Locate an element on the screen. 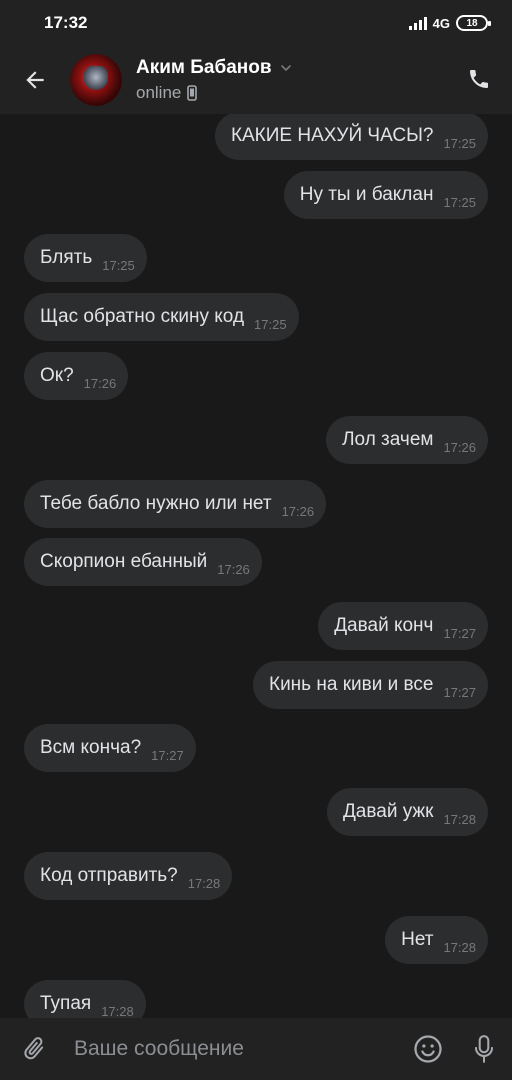 The height and width of the screenshot is (1080, 512). message-bubble-incoming: Ок? 17:26 is located at coordinates (76, 376).